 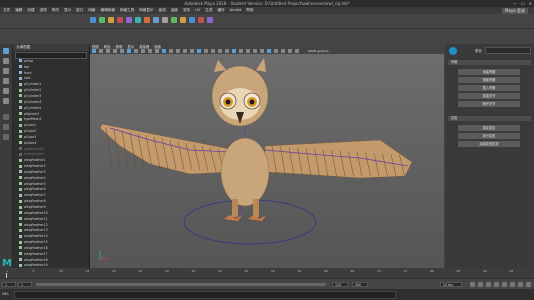 What do you see at coordinates (249, 10) in the screenshot?
I see `menu-item: 帮助` at bounding box center [249, 10].